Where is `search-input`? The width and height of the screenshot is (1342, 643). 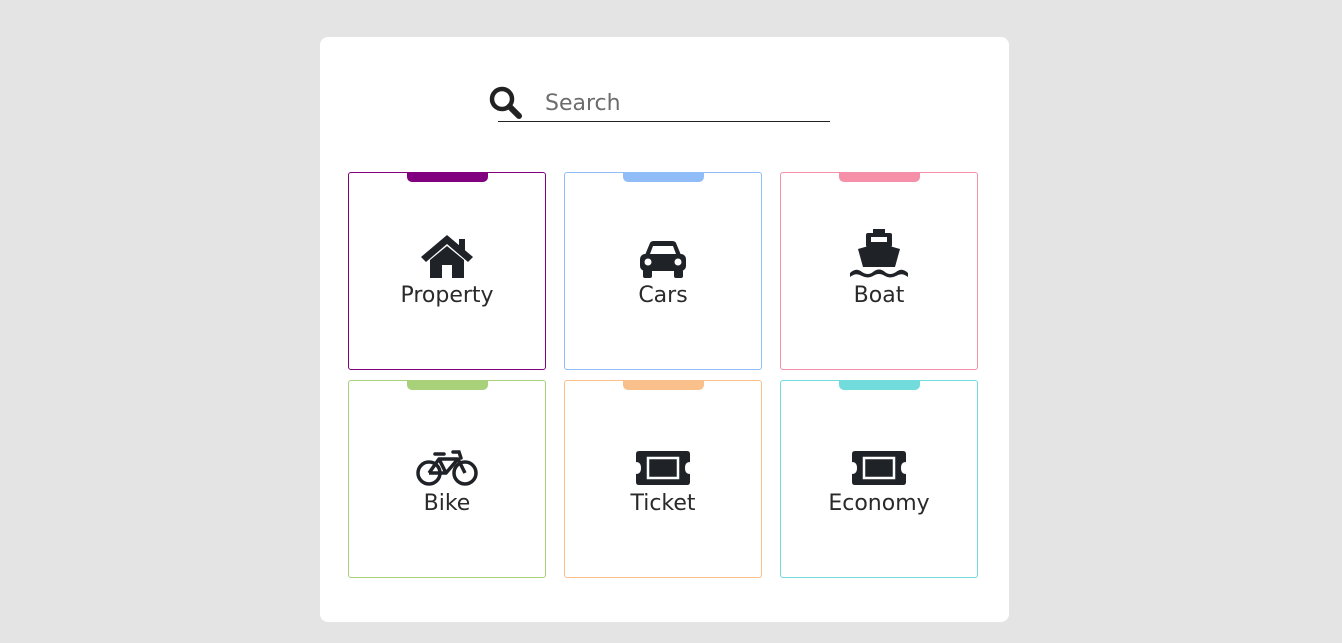
search-input is located at coordinates (664, 103).